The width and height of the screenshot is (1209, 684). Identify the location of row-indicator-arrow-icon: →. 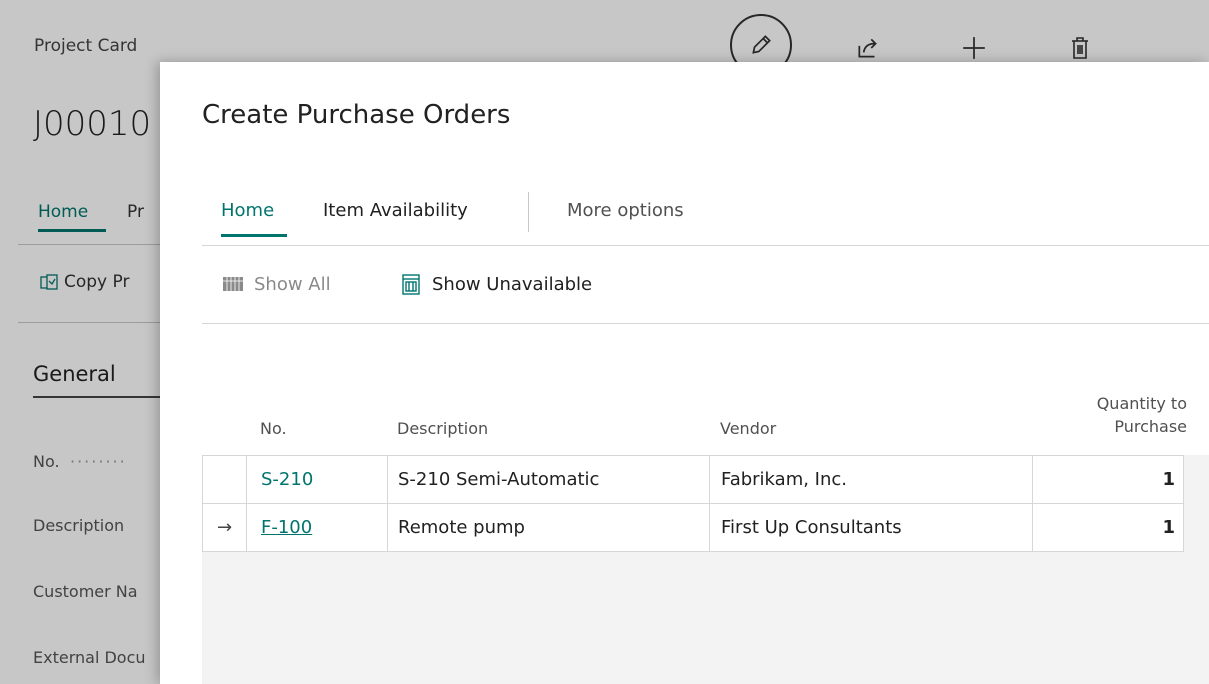
(225, 527).